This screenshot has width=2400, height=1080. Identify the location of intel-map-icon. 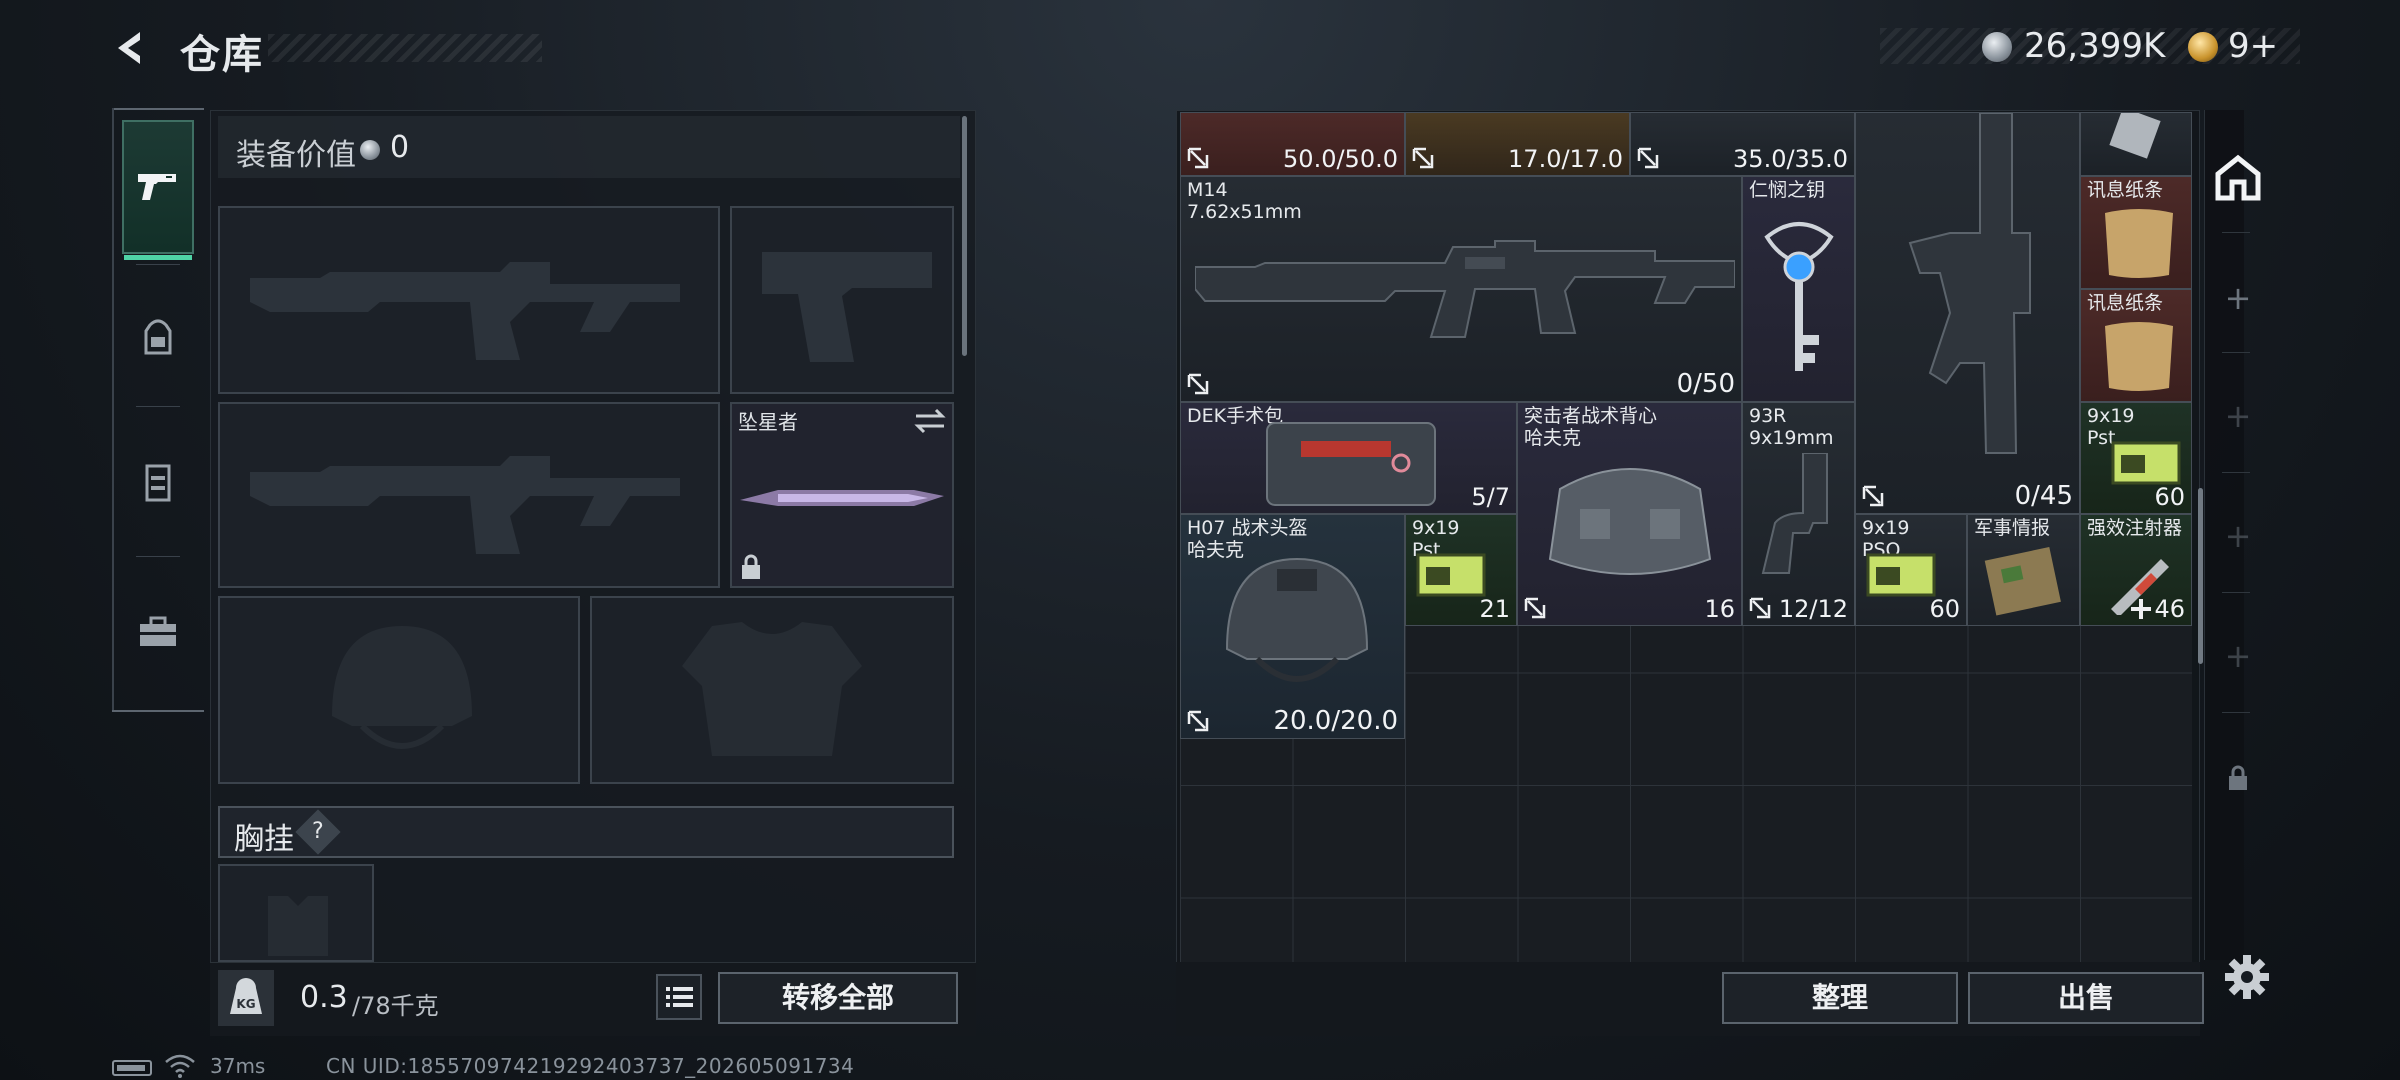
(2022, 581).